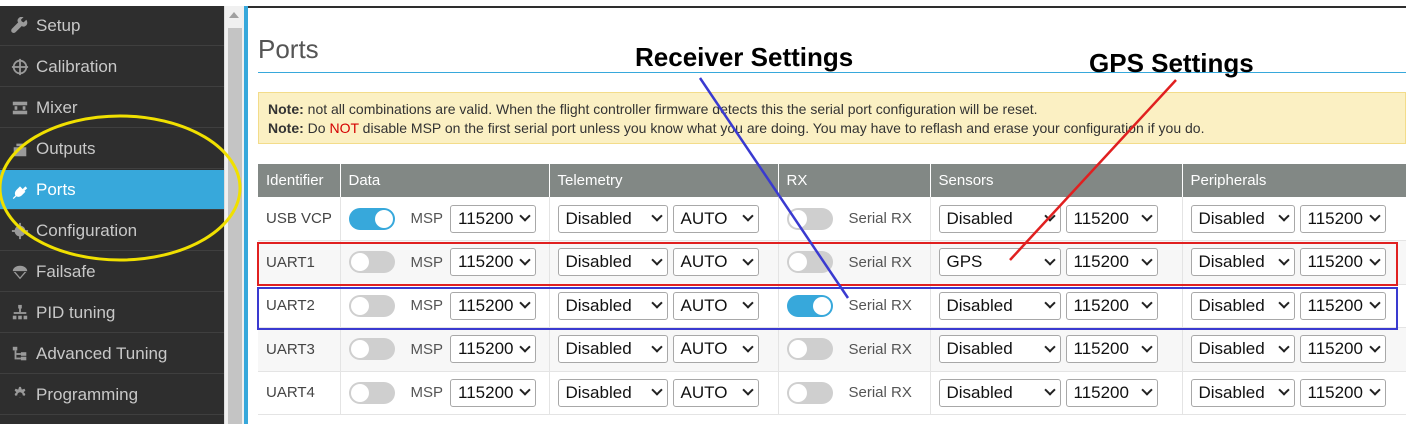 The width and height of the screenshot is (1406, 424). I want to click on sidebar-scrollbar, so click(234, 215).